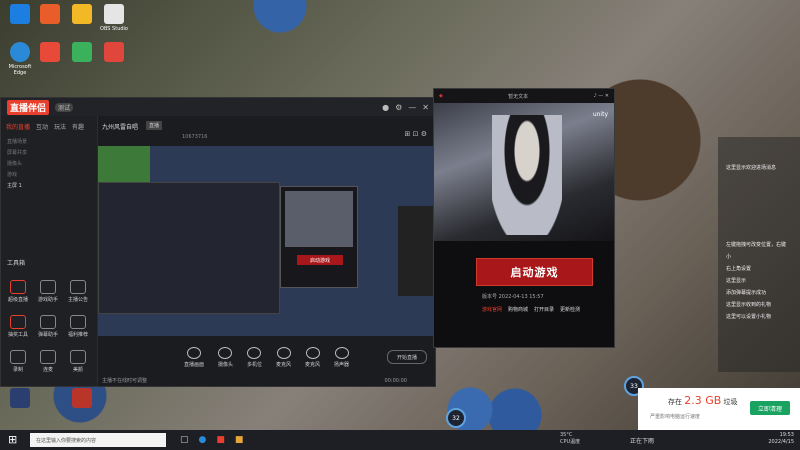 This screenshot has width=800, height=450. I want to click on tool-danmaku: 弹幕助手, so click(48, 326).